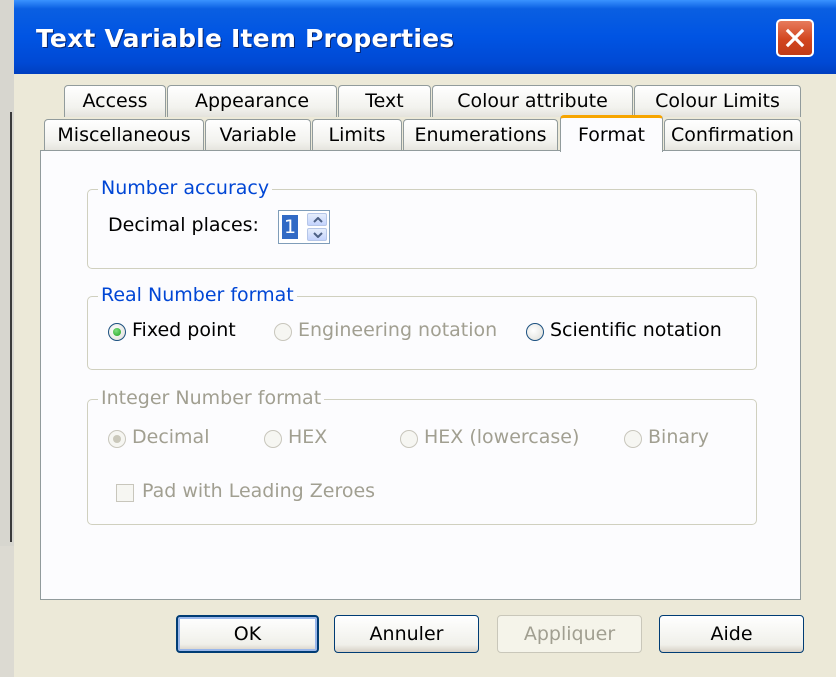 This screenshot has width=836, height=677. I want to click on tab-appearance: Appearance, so click(252, 101).